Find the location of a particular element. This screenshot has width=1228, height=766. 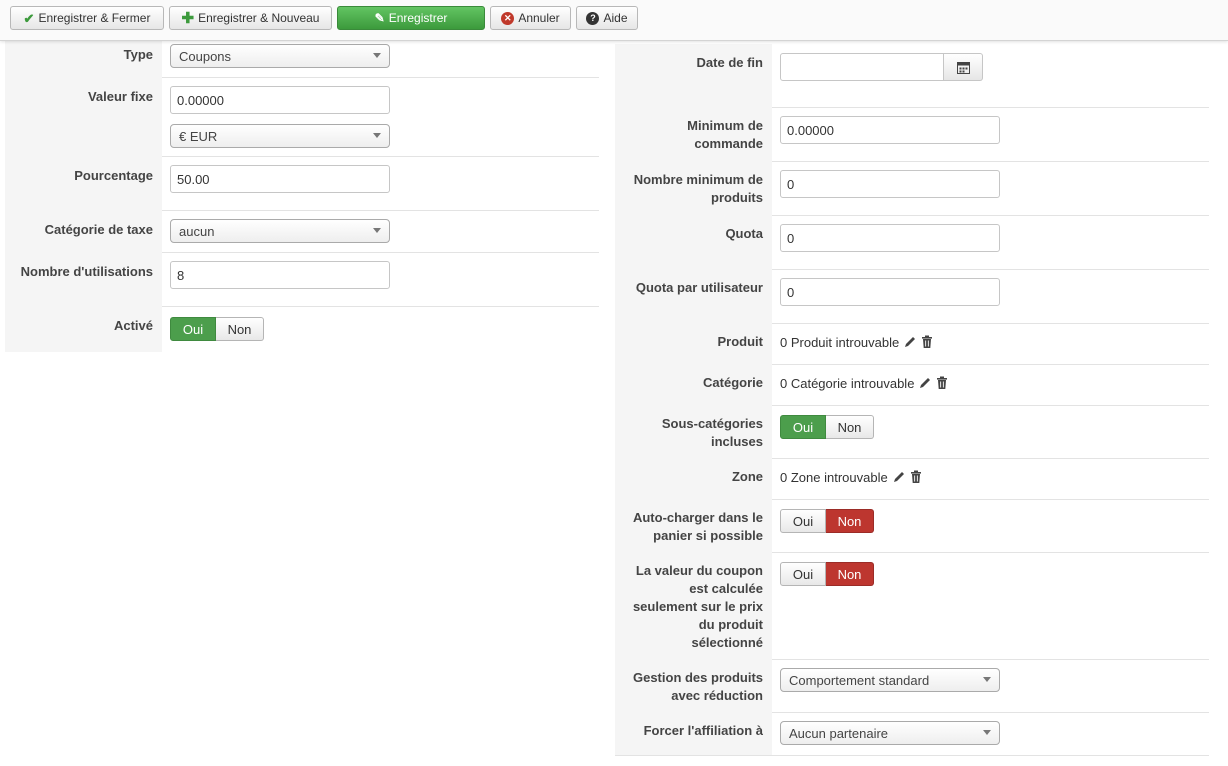

autoload-label: Auto-charger dans le panier si possible is located at coordinates (693, 525).